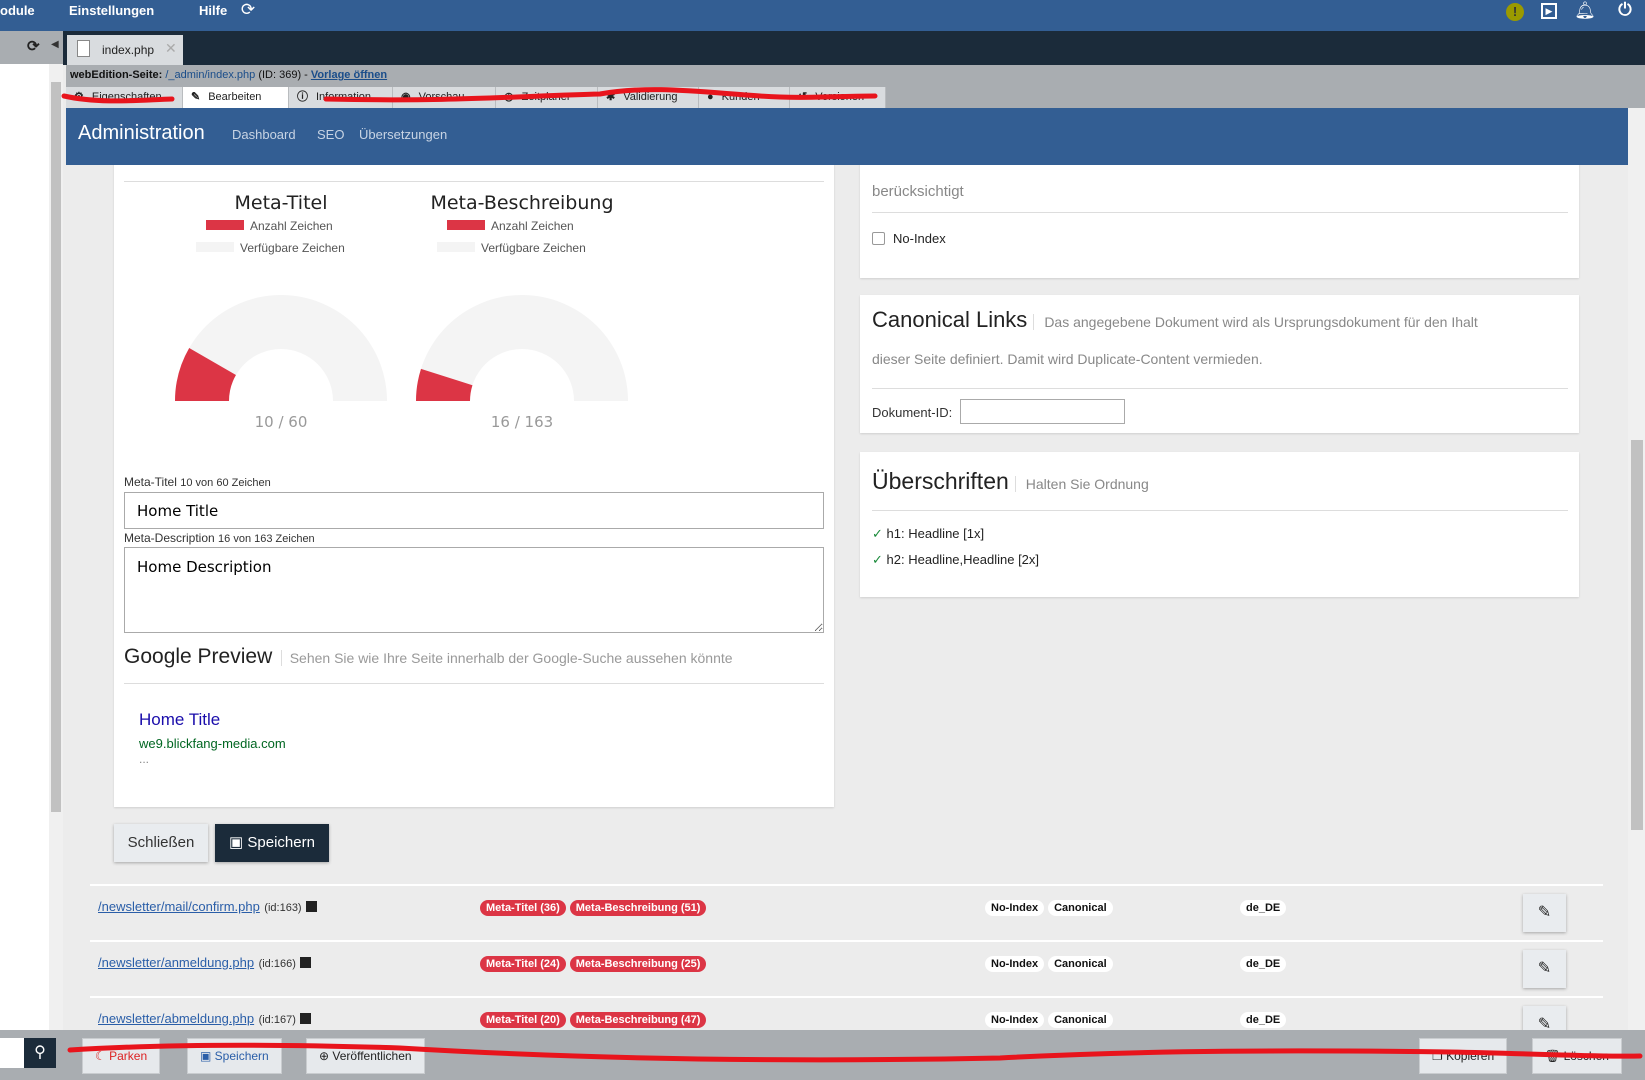  I want to click on menu-module: odule, so click(17, 15).